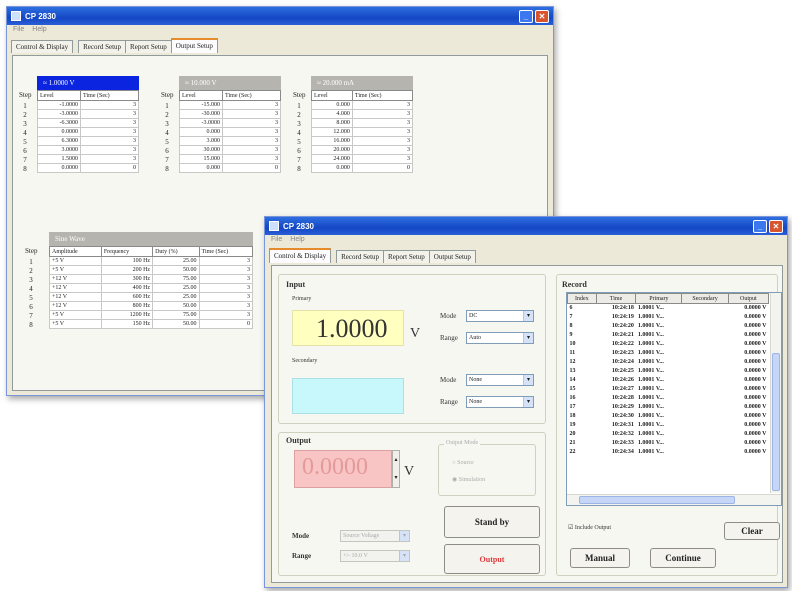 The image size is (792, 591). I want to click on table-row: 12.000 3, so click(362, 132).